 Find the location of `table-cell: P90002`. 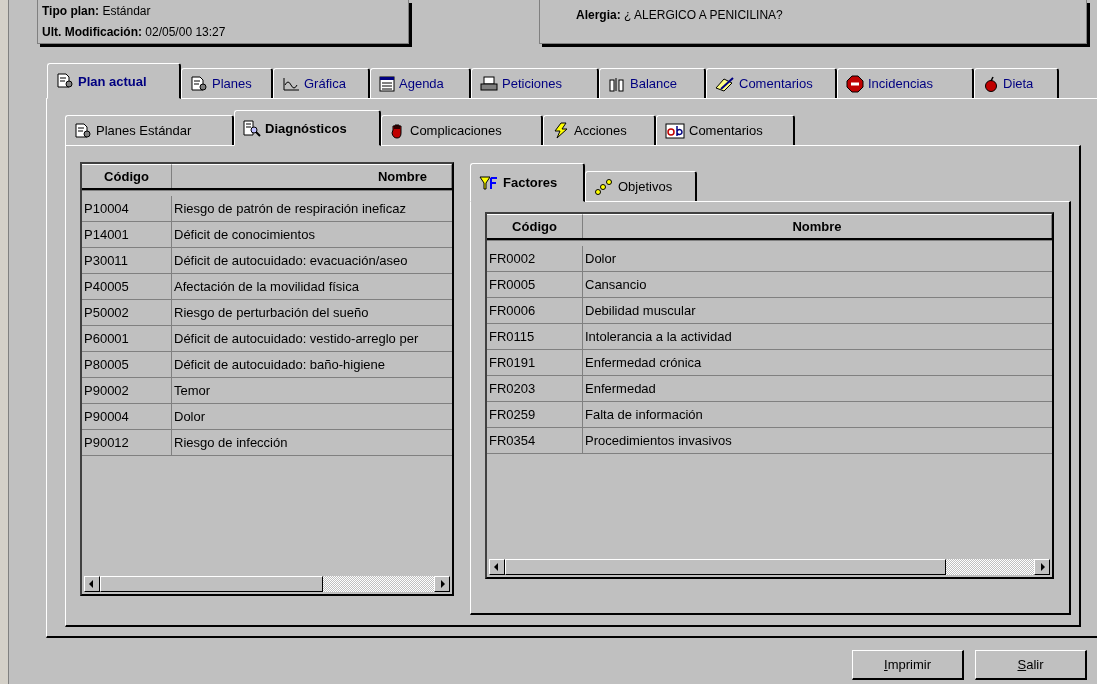

table-cell: P90002 is located at coordinates (127, 390).